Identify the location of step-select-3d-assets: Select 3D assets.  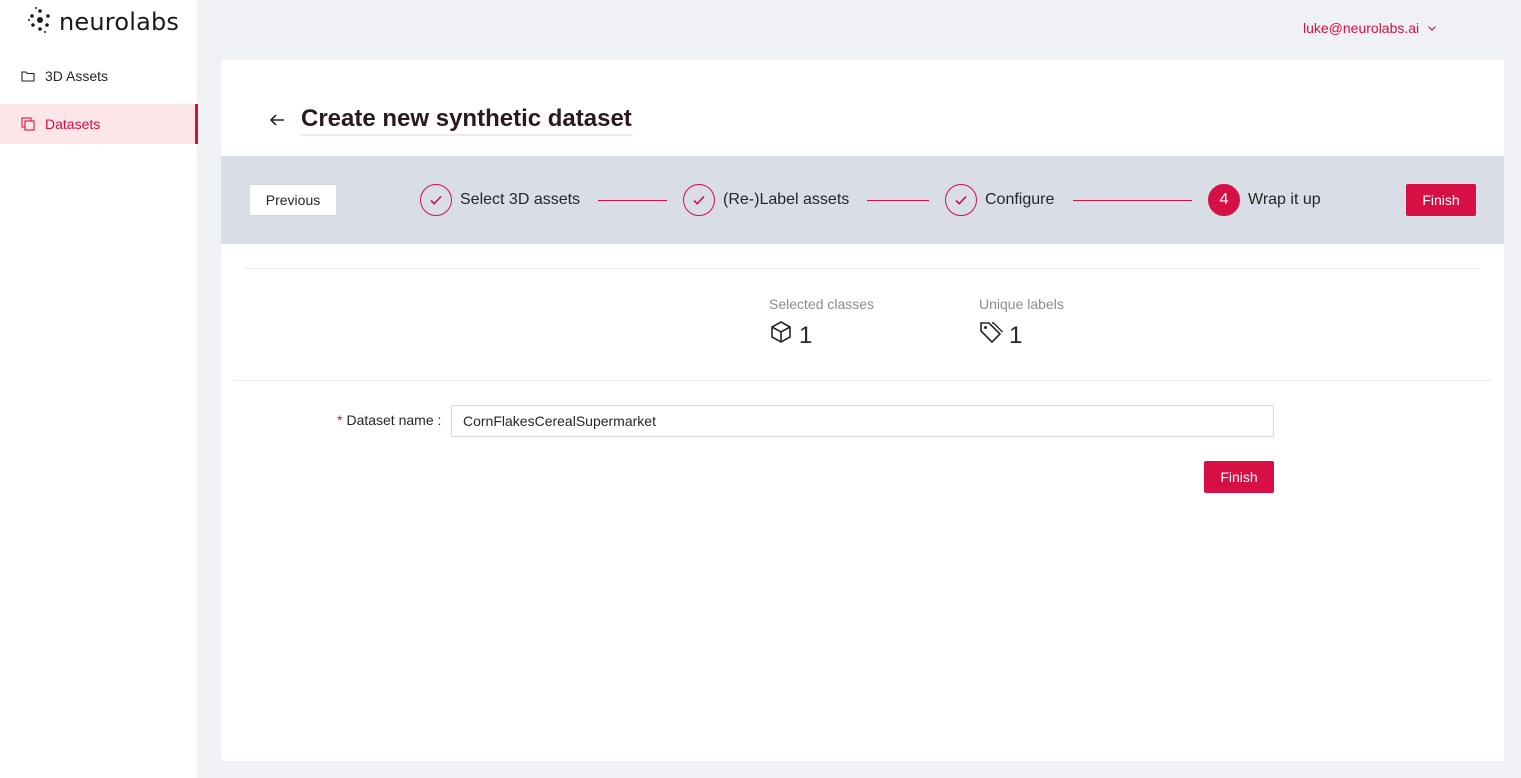
(500, 200).